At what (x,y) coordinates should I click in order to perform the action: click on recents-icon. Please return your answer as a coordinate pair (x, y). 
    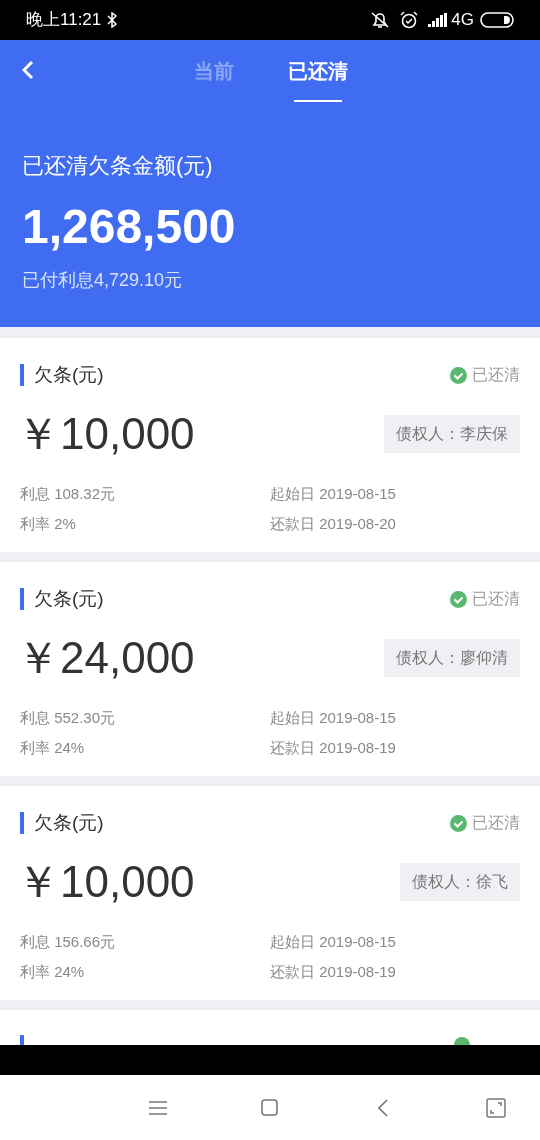
    Looking at the image, I should click on (496, 1107).